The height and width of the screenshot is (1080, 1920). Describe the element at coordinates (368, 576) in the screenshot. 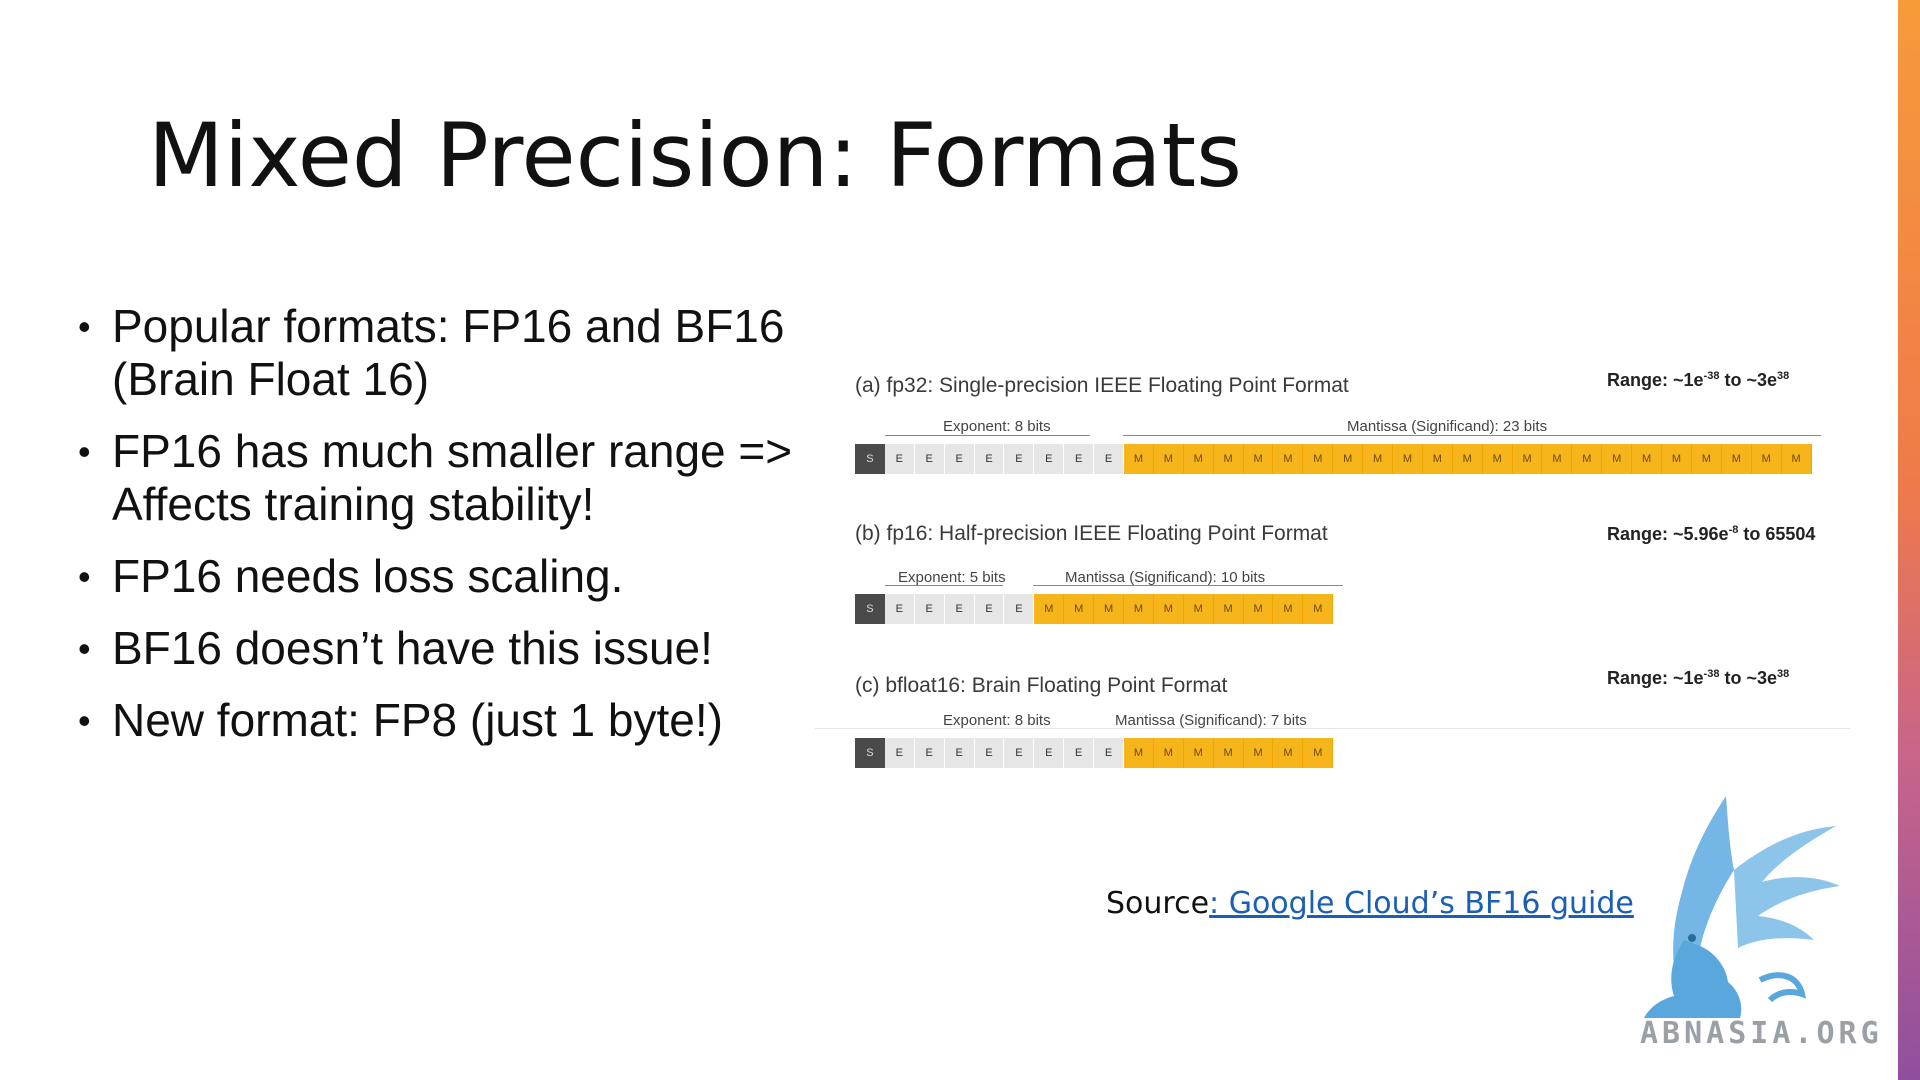

I see `bullet-text: FP16 needs loss scaling.` at that location.